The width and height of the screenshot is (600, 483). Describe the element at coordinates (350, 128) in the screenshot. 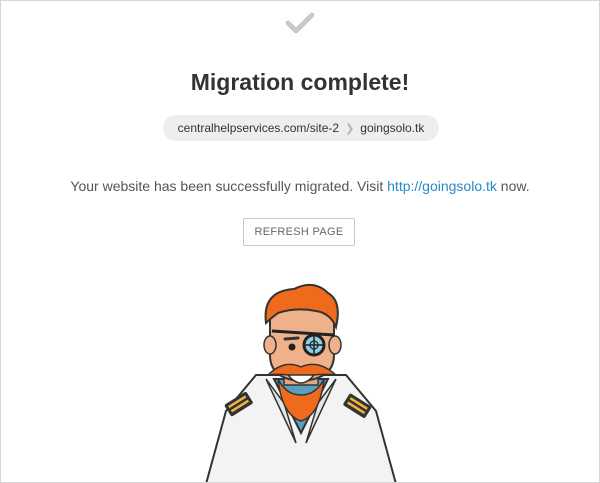

I see `chevron-right-icon: ❯` at that location.